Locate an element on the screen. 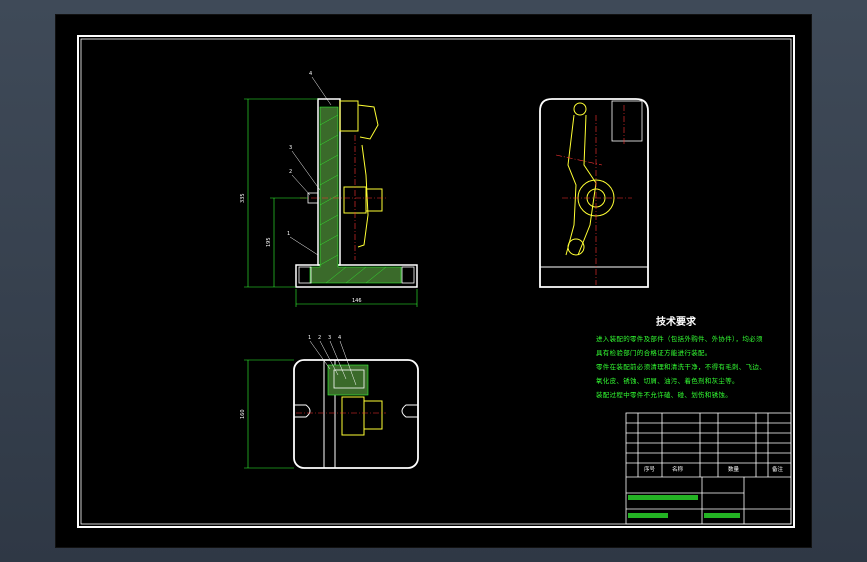 The image size is (867, 562). part-bubble-front-1: 1 is located at coordinates (289, 234).